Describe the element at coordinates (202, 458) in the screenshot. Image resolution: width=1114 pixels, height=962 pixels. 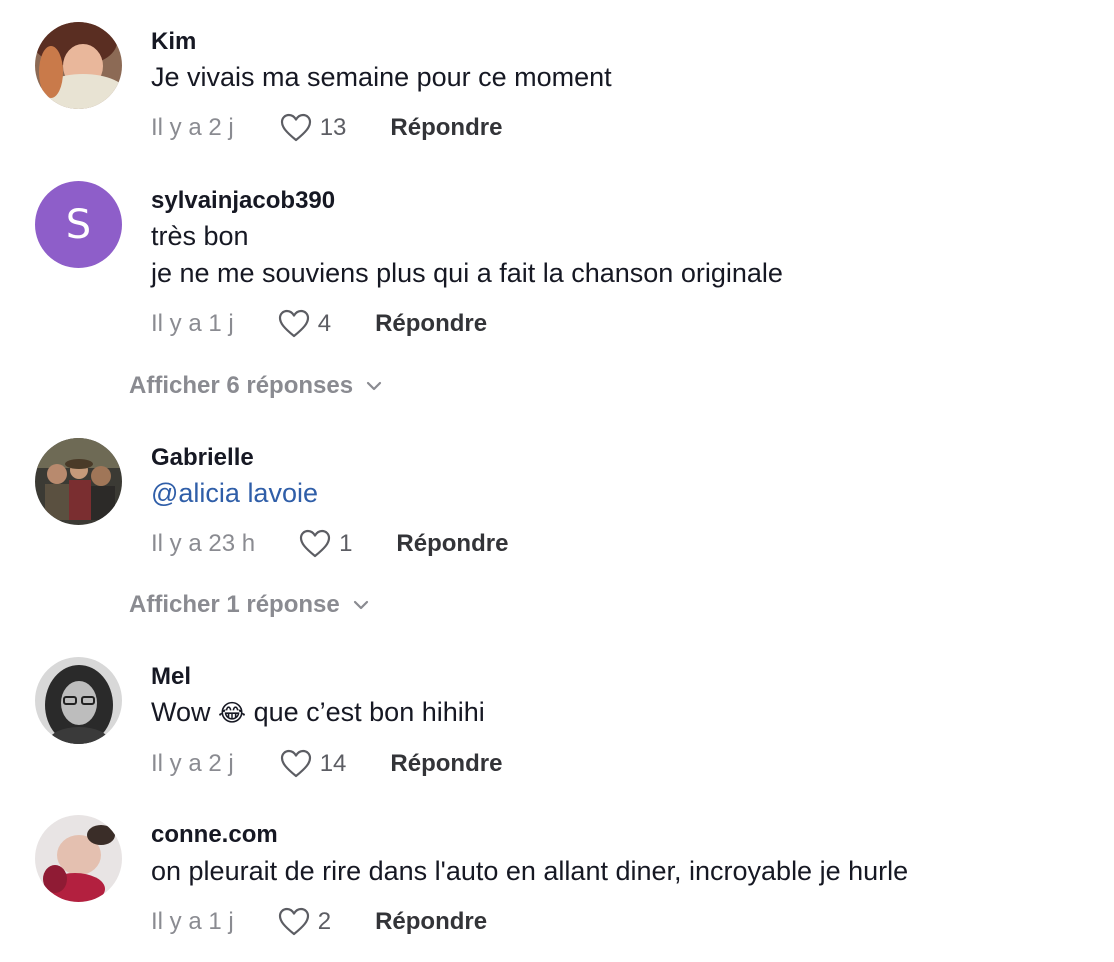
I see `username: Gabrielle` at that location.